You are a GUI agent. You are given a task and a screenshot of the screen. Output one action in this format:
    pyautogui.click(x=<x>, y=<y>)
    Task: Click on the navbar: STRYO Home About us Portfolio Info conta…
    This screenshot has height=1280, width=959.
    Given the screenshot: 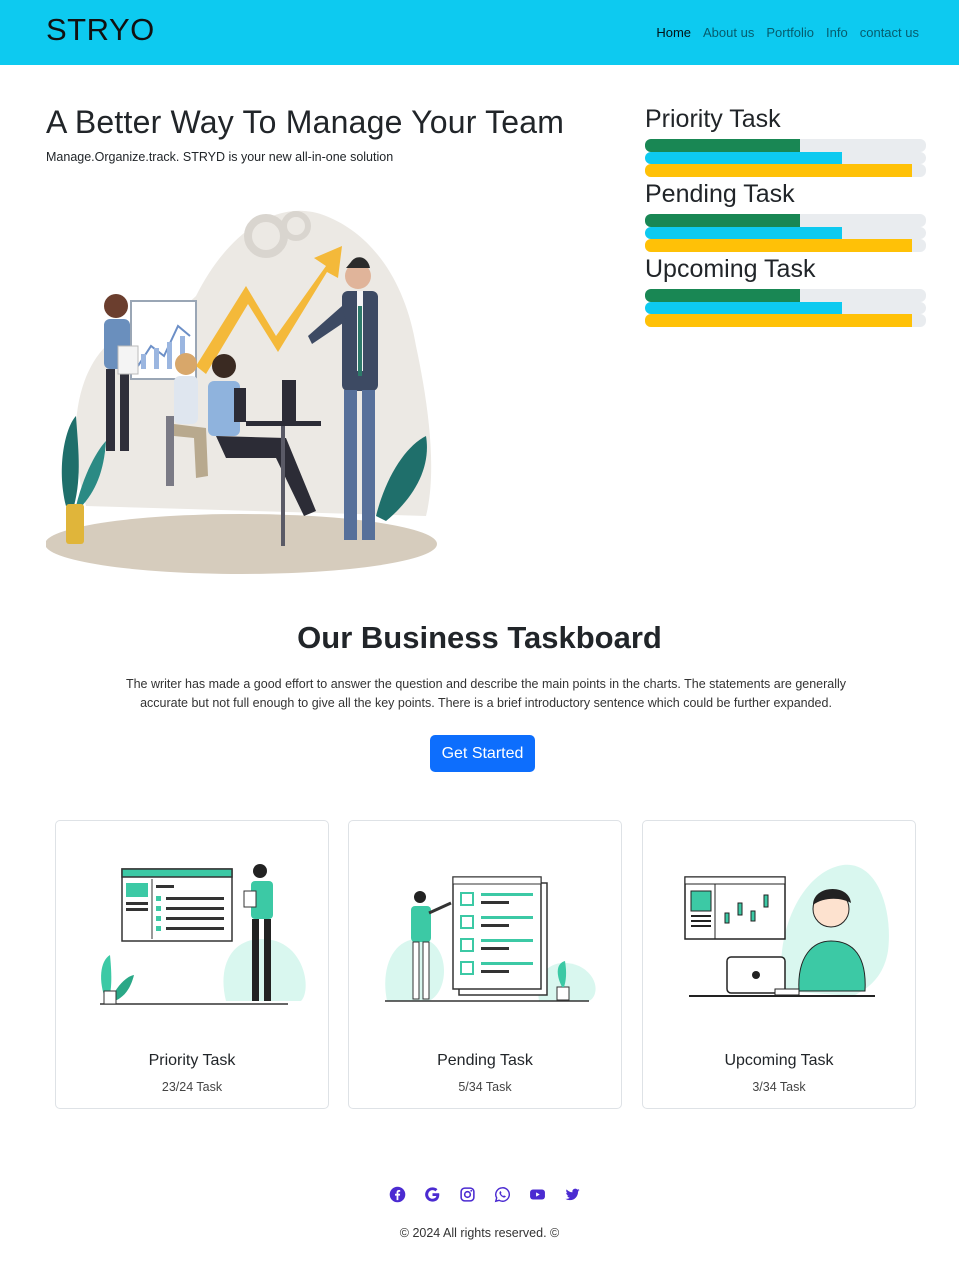 What is the action you would take?
    pyautogui.click(x=479, y=32)
    